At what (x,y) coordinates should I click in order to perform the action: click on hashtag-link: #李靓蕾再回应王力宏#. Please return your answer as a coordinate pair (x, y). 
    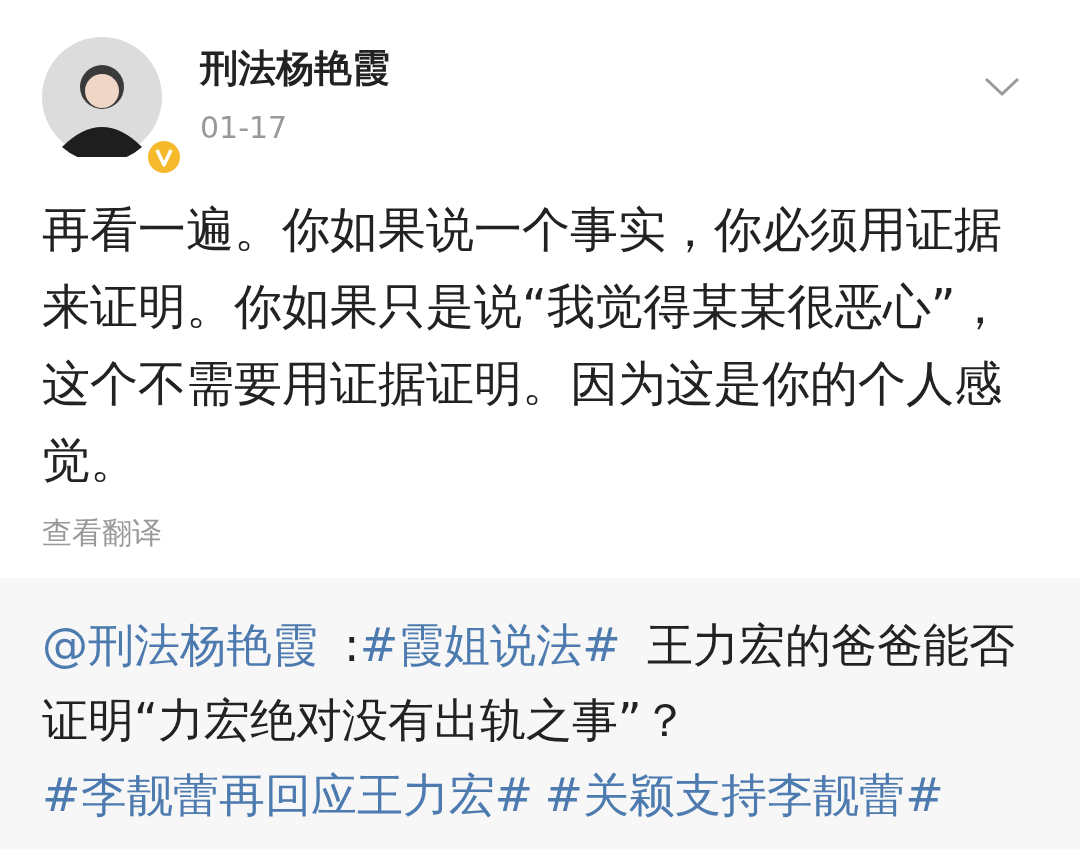
    Looking at the image, I should click on (288, 795).